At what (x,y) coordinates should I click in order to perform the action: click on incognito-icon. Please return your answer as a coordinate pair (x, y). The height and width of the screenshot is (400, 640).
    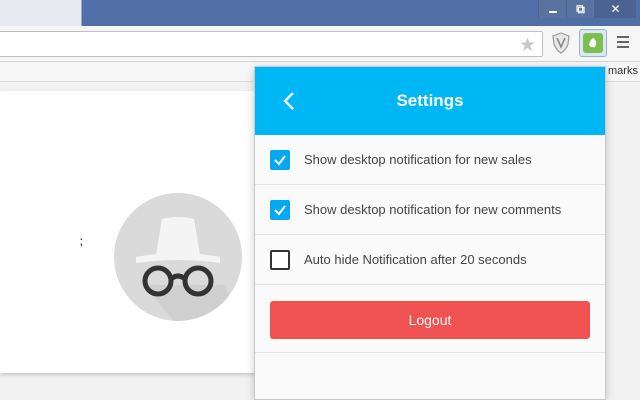
    Looking at the image, I should click on (178, 257).